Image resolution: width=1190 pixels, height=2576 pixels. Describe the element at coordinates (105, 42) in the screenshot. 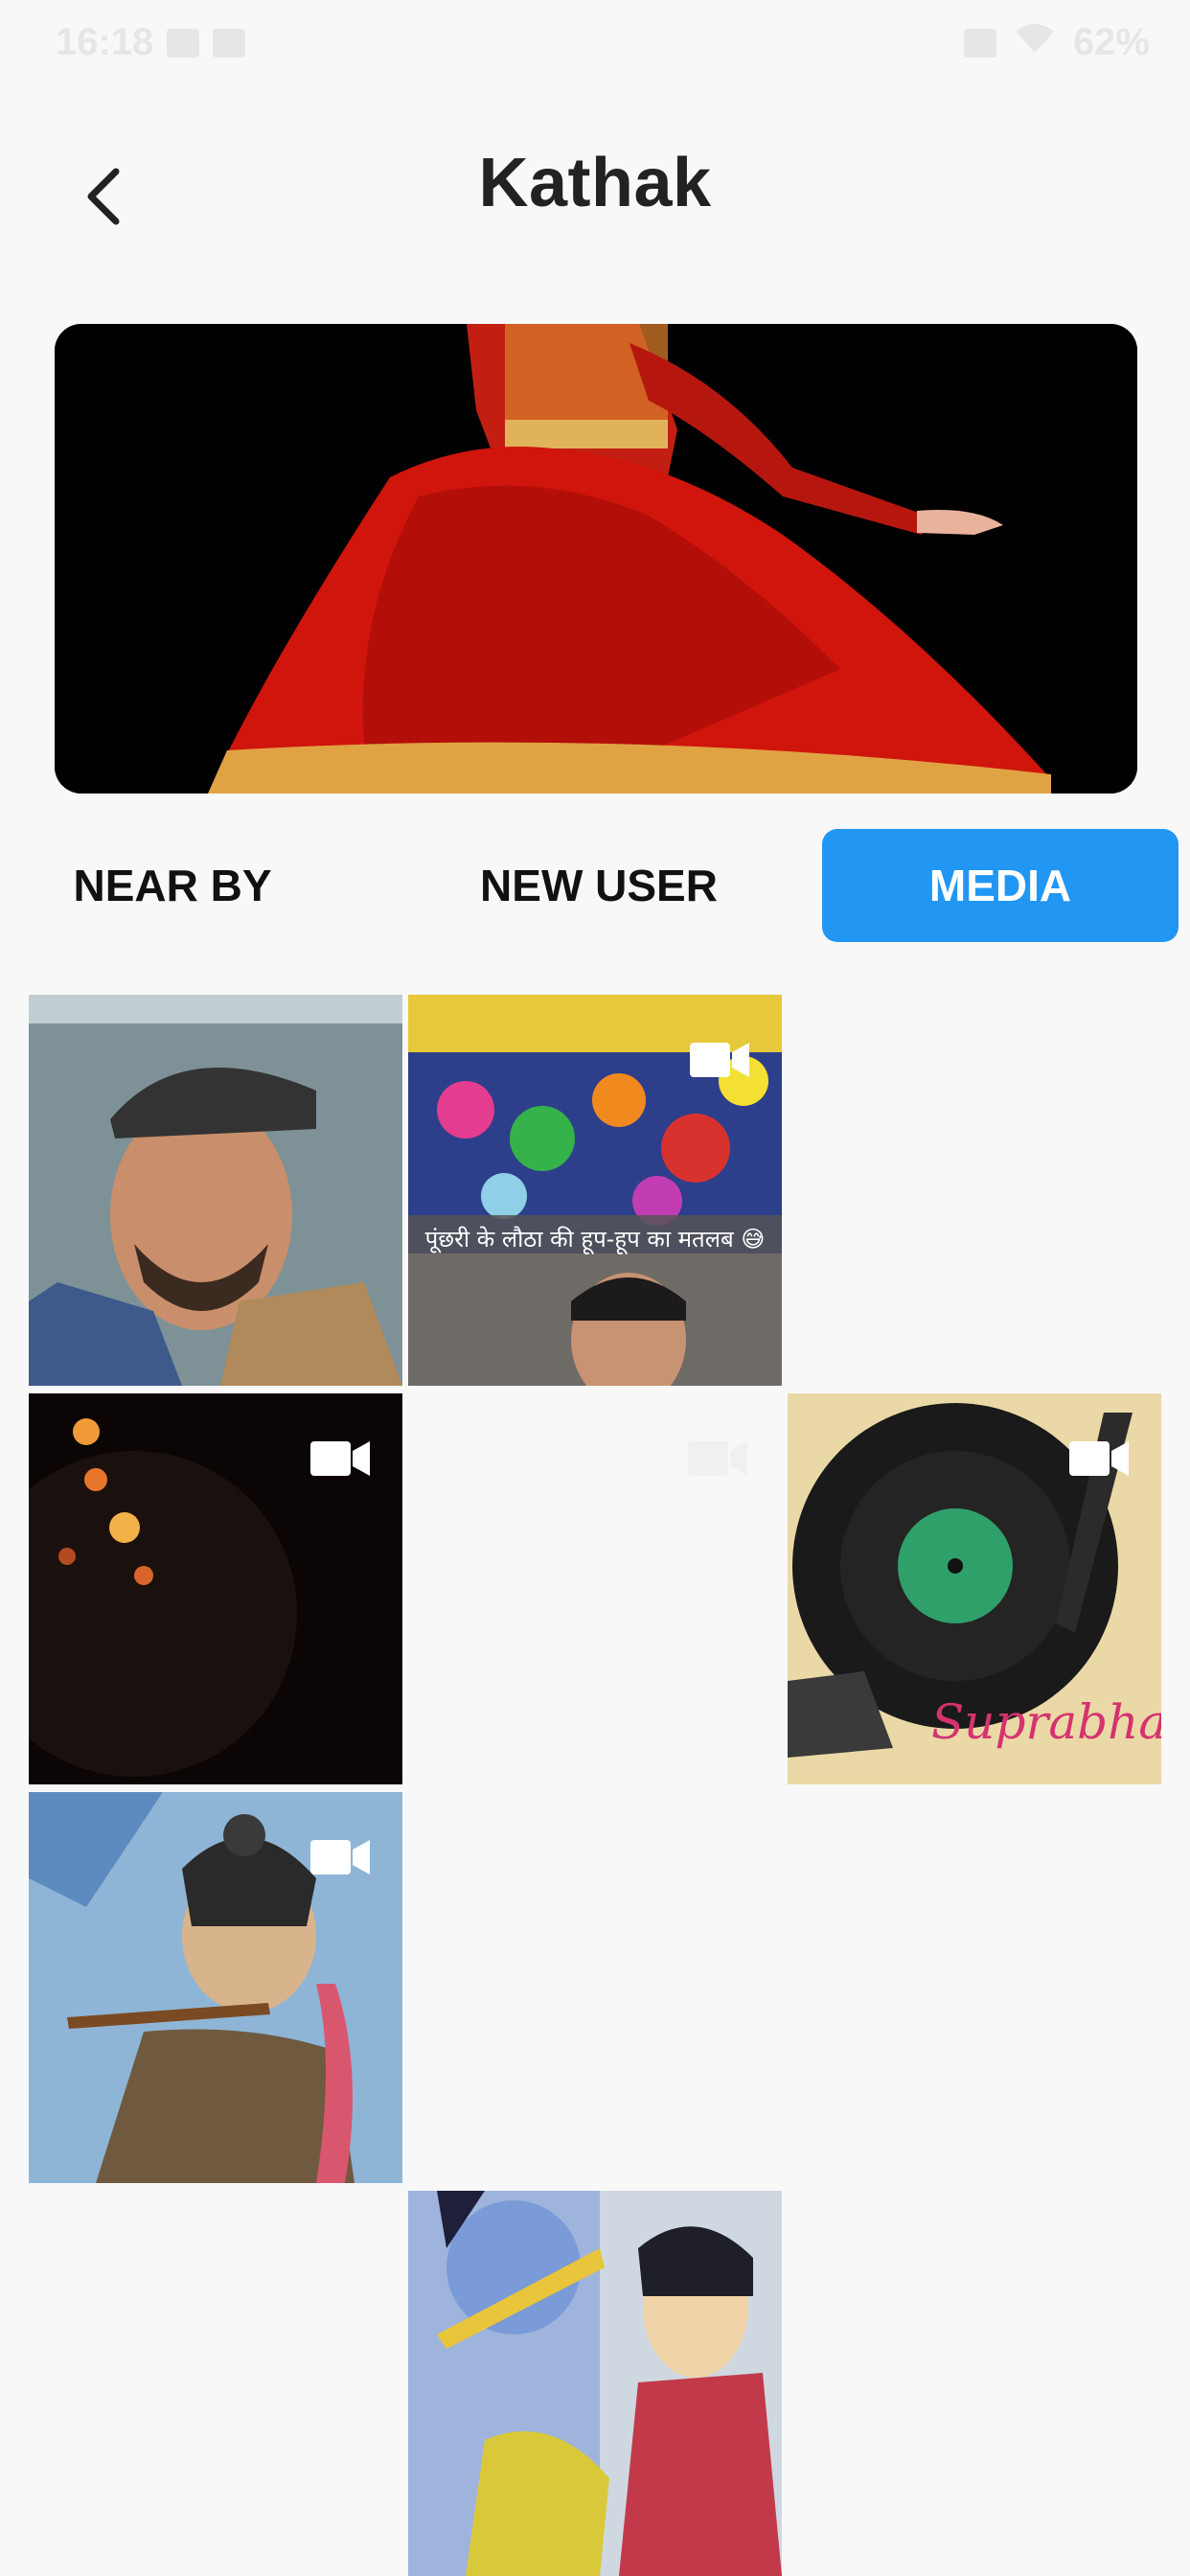

I see `status-time: 16:18` at that location.